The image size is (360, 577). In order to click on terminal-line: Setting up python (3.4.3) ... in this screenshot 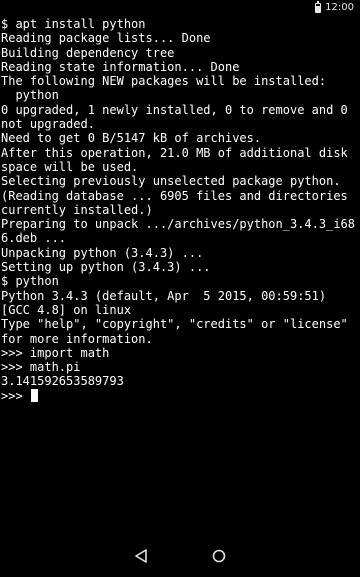, I will do `click(106, 267)`.